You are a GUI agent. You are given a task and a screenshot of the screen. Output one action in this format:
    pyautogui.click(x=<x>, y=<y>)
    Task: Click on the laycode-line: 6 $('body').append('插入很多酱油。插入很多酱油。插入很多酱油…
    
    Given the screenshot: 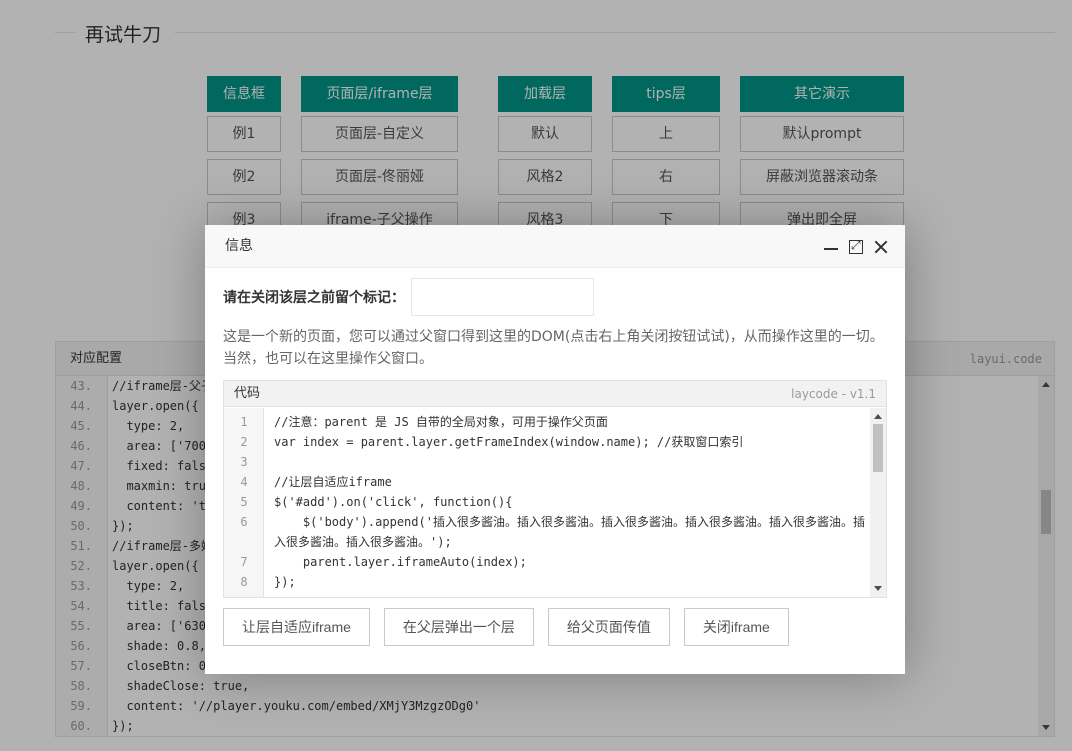 What is the action you would take?
    pyautogui.click(x=547, y=532)
    